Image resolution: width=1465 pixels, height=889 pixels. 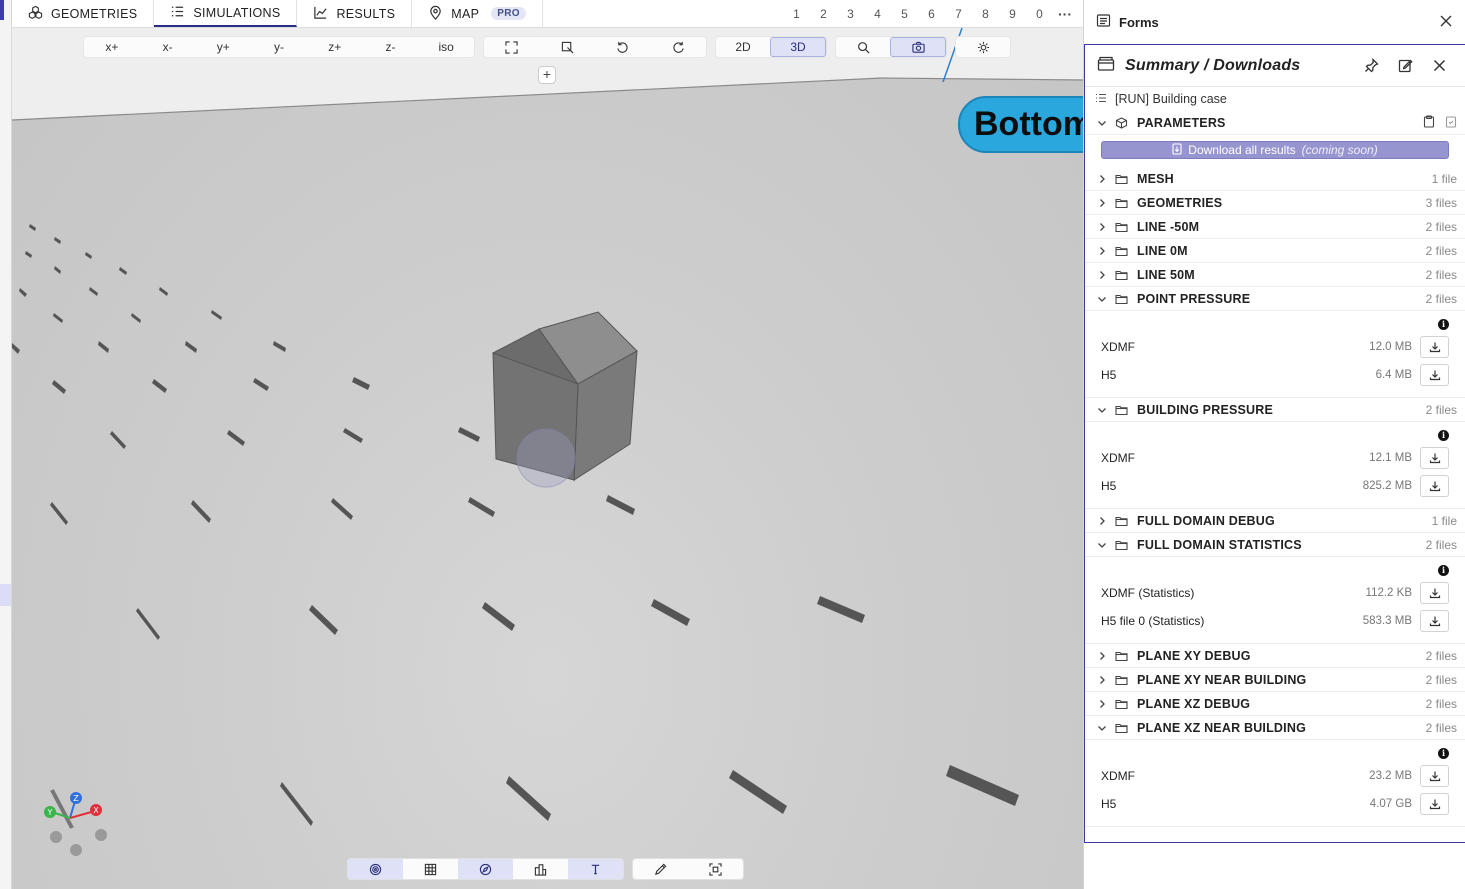 What do you see at coordinates (477, 13) in the screenshot?
I see `tab-map: MAP PRO` at bounding box center [477, 13].